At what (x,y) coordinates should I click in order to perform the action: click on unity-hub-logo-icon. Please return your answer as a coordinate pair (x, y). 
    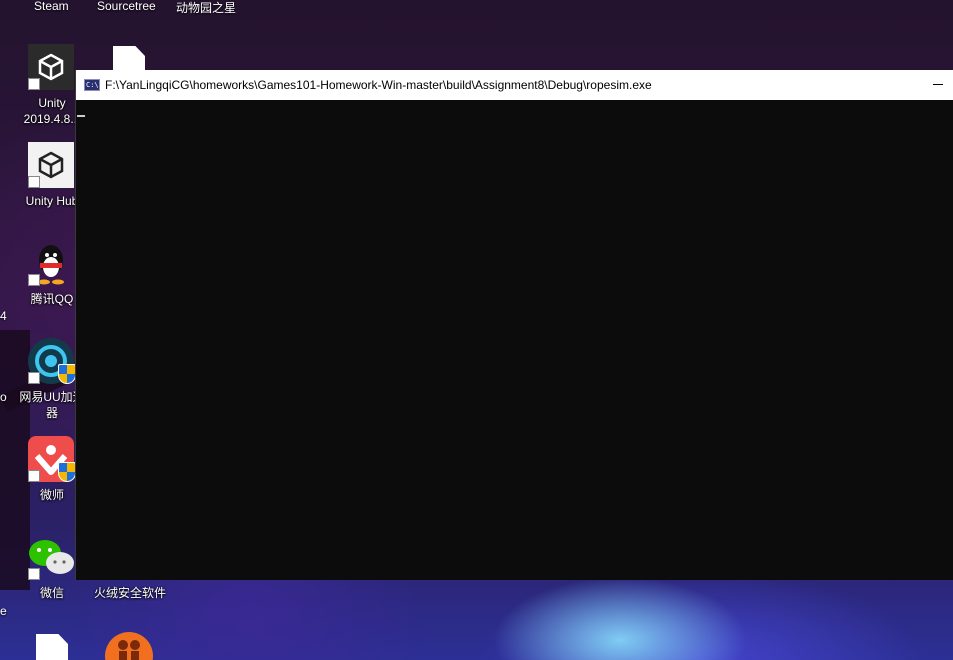
    Looking at the image, I should click on (51, 165).